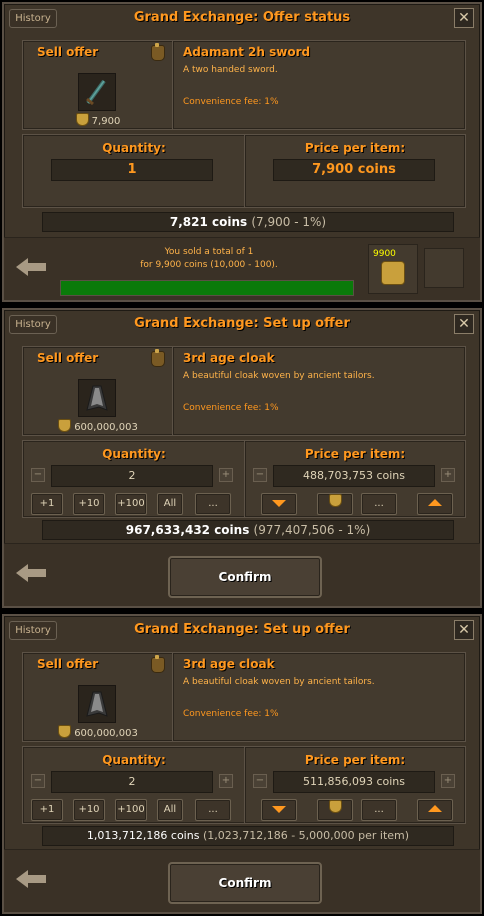  Describe the element at coordinates (247, 52) in the screenshot. I see `item-name: Adamant 2h sword` at that location.